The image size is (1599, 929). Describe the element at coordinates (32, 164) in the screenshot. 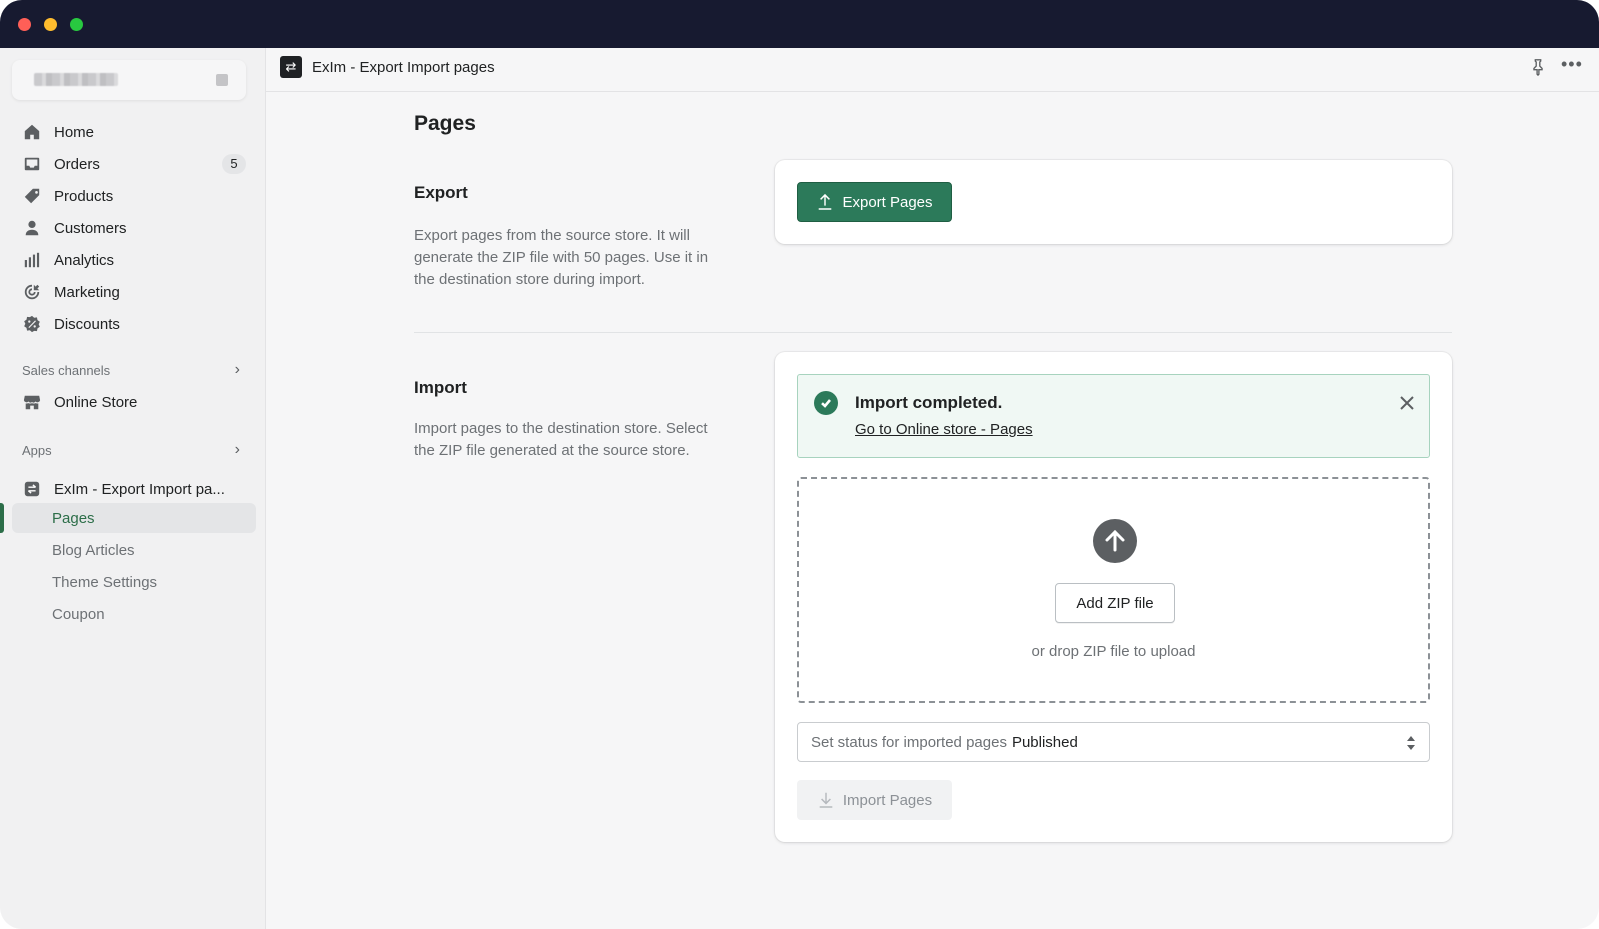

I see `orders-icon` at that location.